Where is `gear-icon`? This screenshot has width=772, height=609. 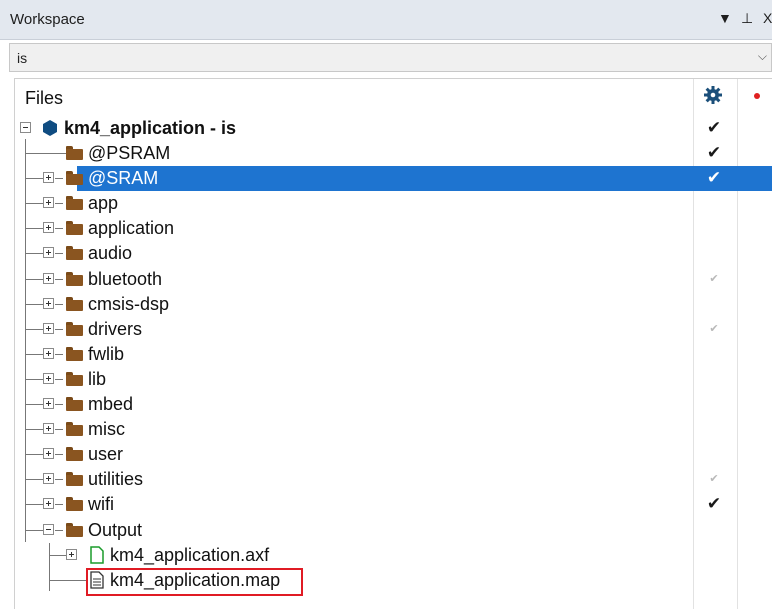
gear-icon is located at coordinates (713, 95).